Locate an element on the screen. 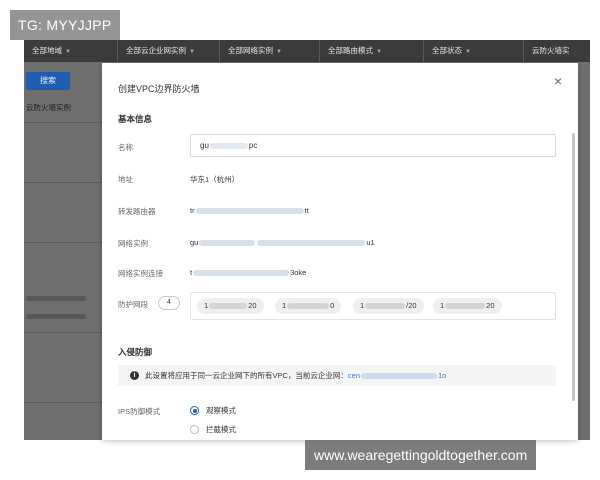 The height and width of the screenshot is (480, 600). search-button: 搜索 is located at coordinates (48, 81).